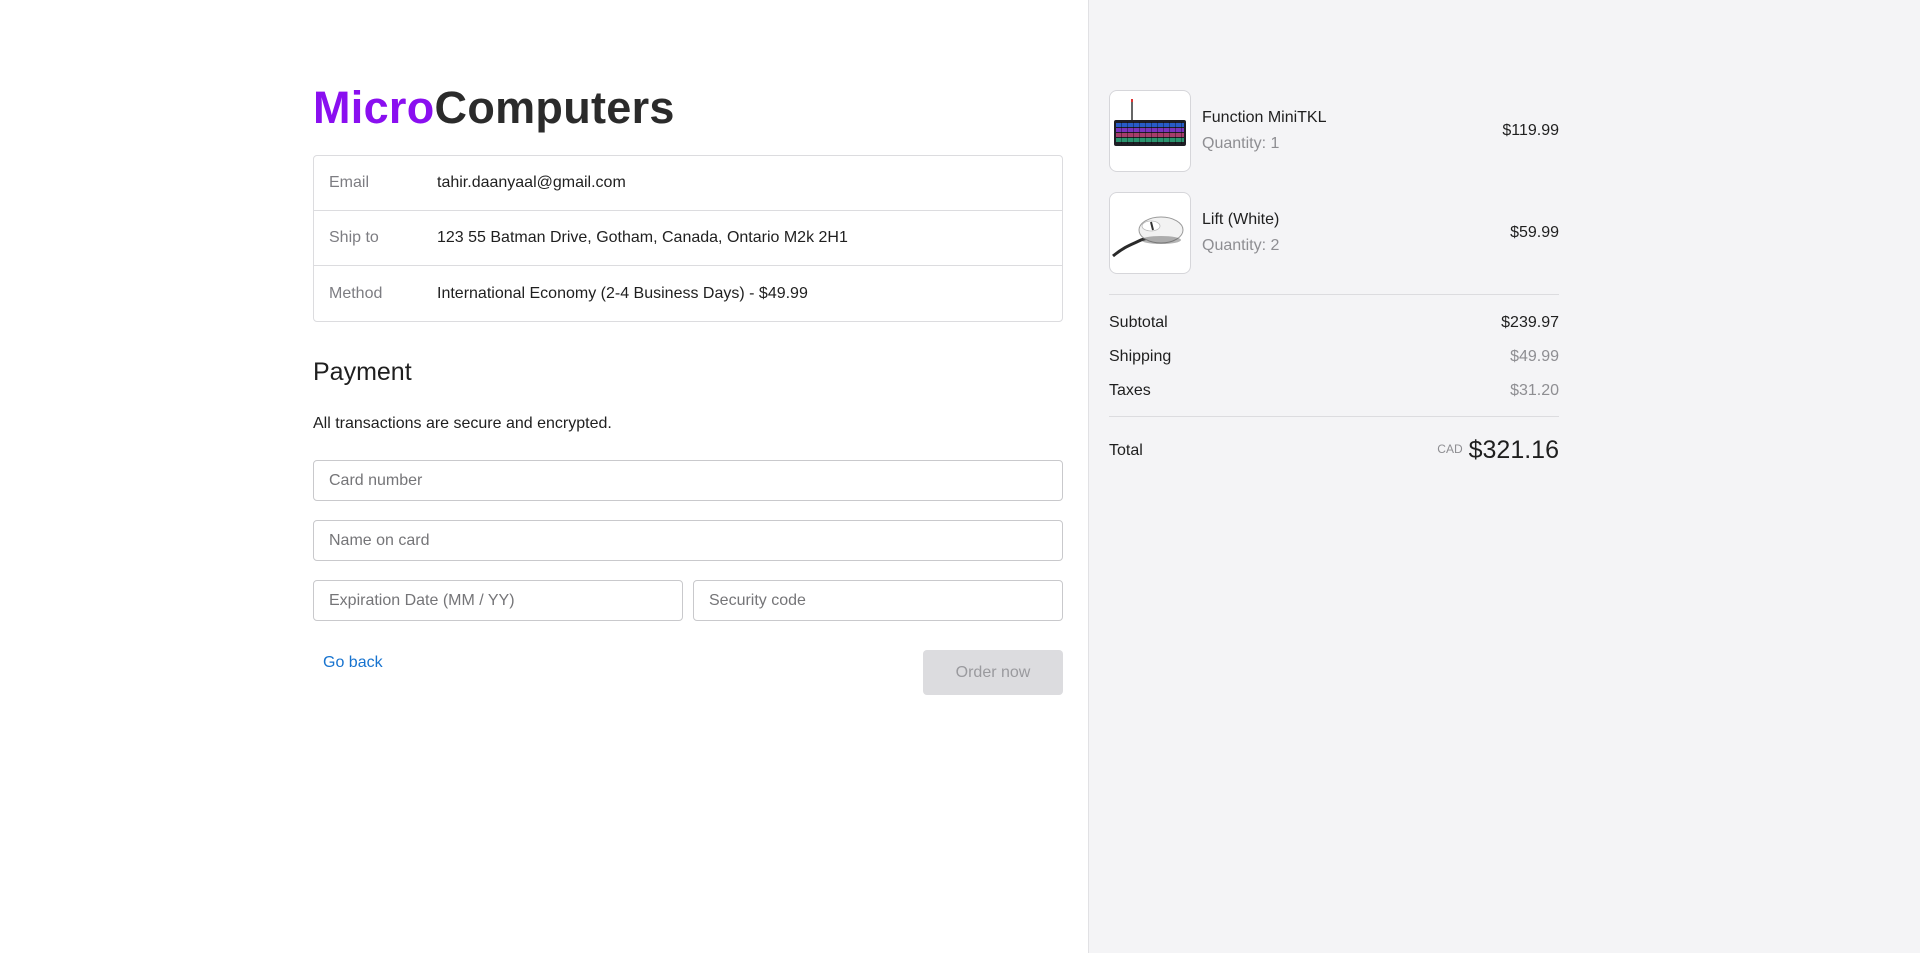  What do you see at coordinates (1534, 390) in the screenshot?
I see `taxes-value: $31.20` at bounding box center [1534, 390].